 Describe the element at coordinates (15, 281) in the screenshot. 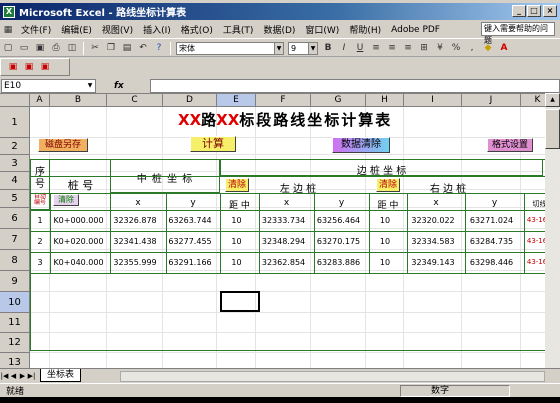

I see `row-header-9: 9` at that location.